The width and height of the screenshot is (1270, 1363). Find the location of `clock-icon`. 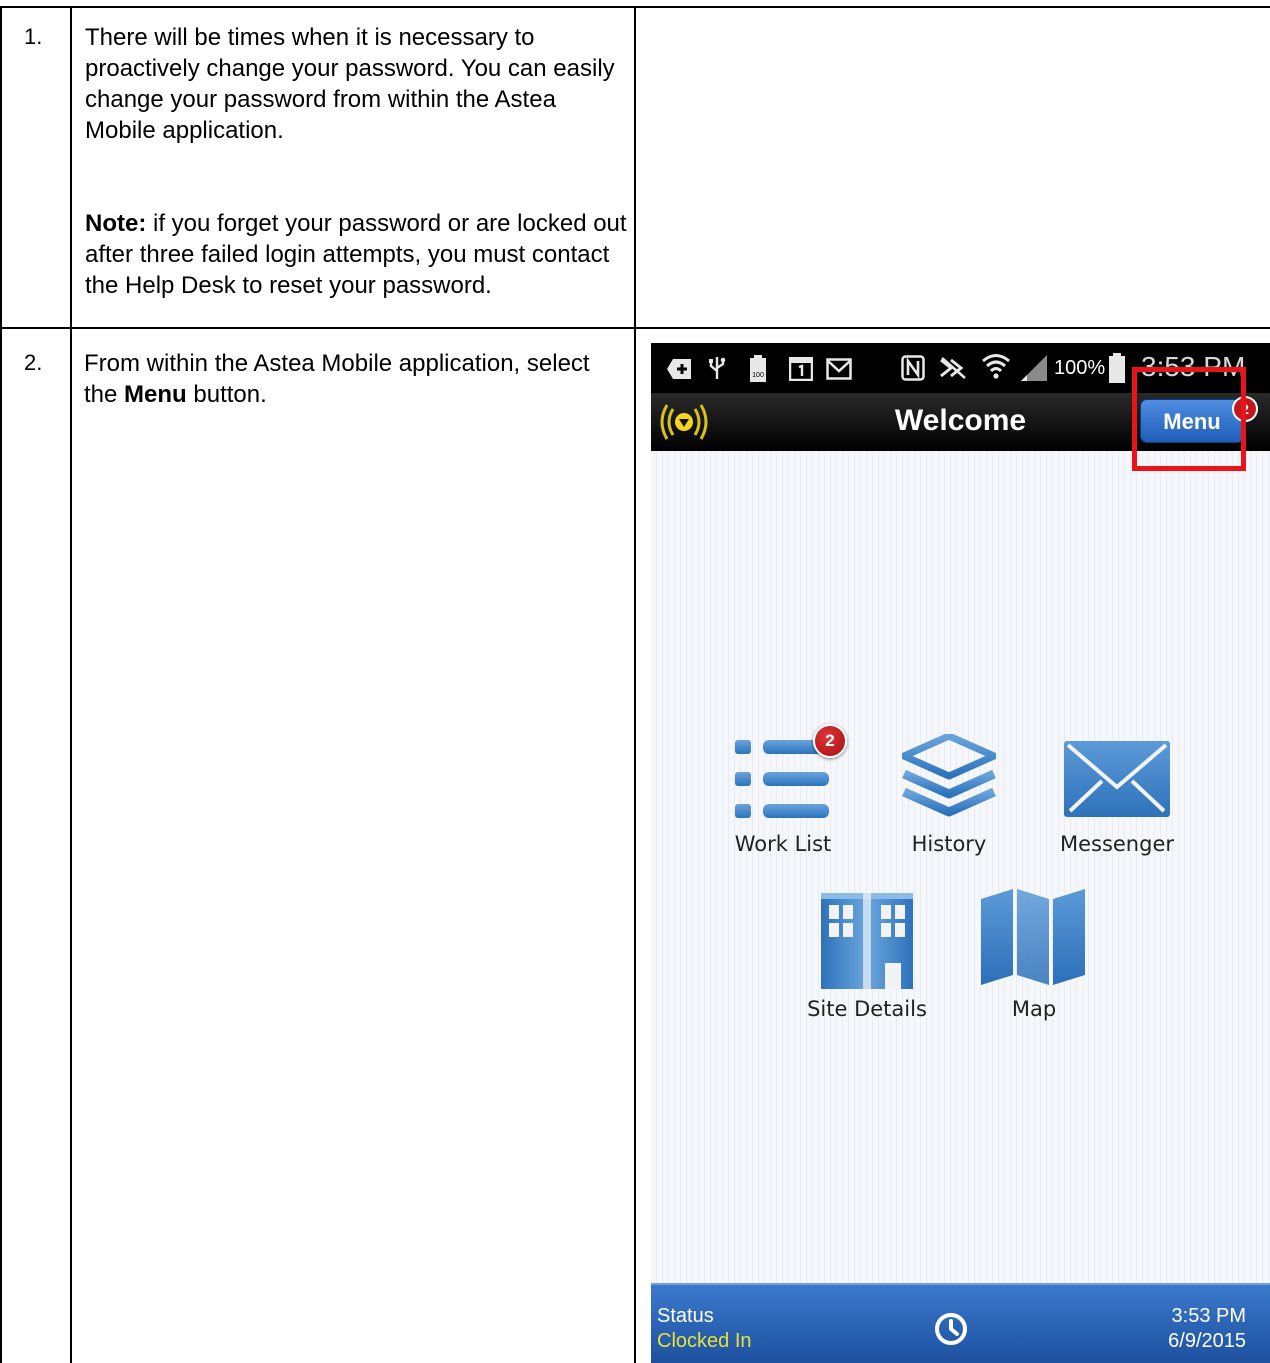

clock-icon is located at coordinates (951, 1329).